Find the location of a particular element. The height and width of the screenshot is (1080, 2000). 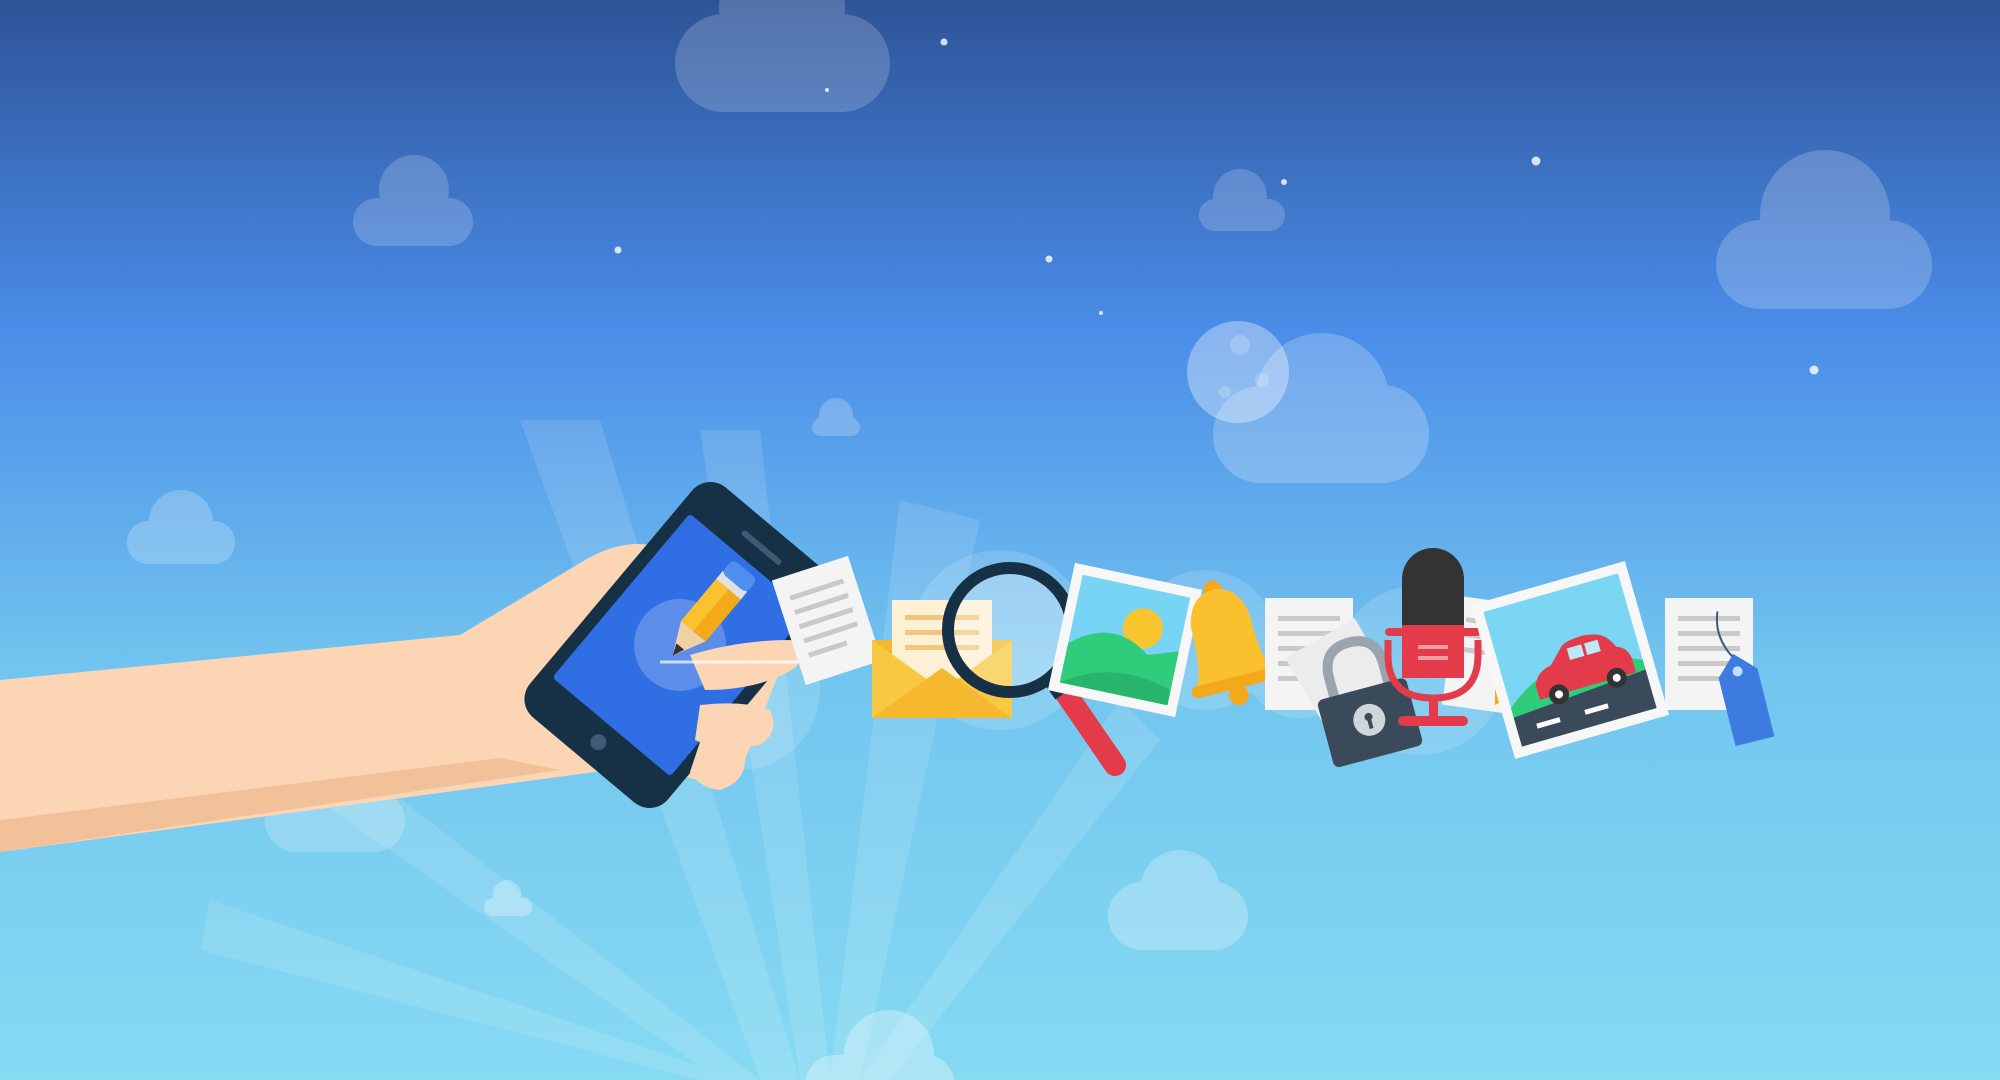

moon-icon is located at coordinates (1238, 372).